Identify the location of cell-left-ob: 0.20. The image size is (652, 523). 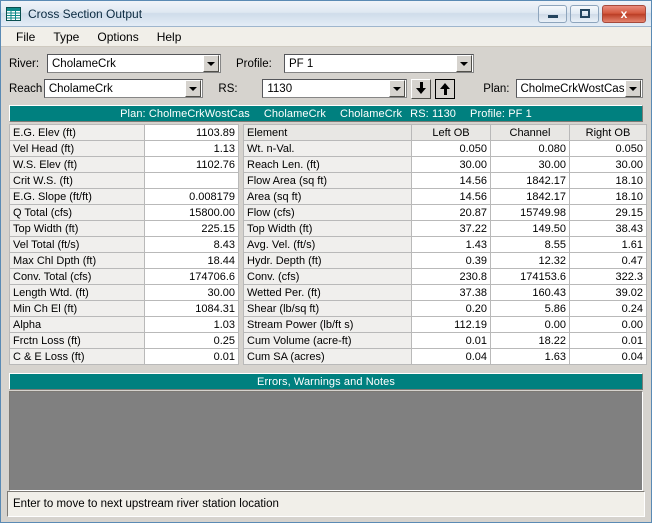
(451, 308).